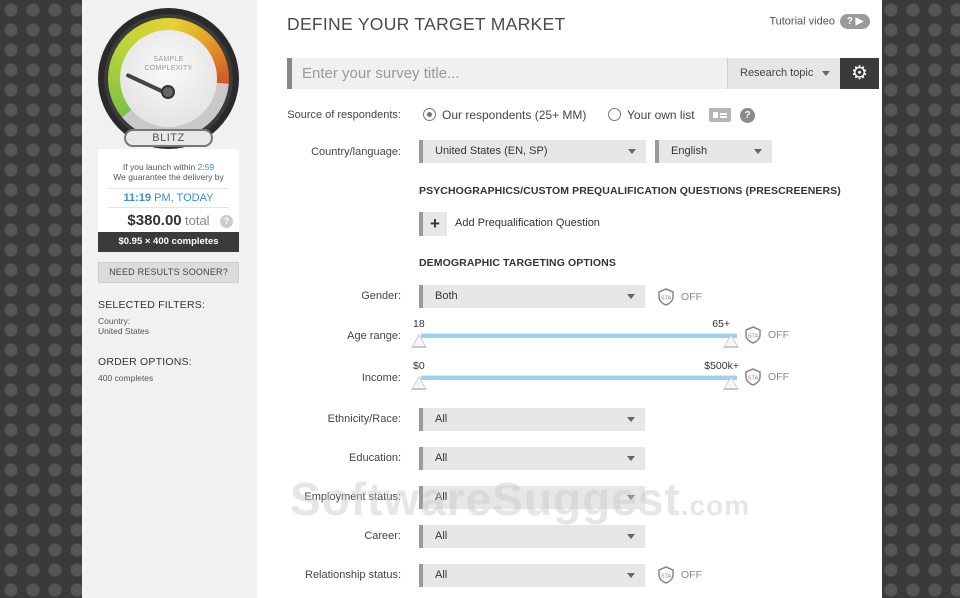 This screenshot has height=598, width=960. I want to click on country-select: United States (EN, SP), so click(532, 151).